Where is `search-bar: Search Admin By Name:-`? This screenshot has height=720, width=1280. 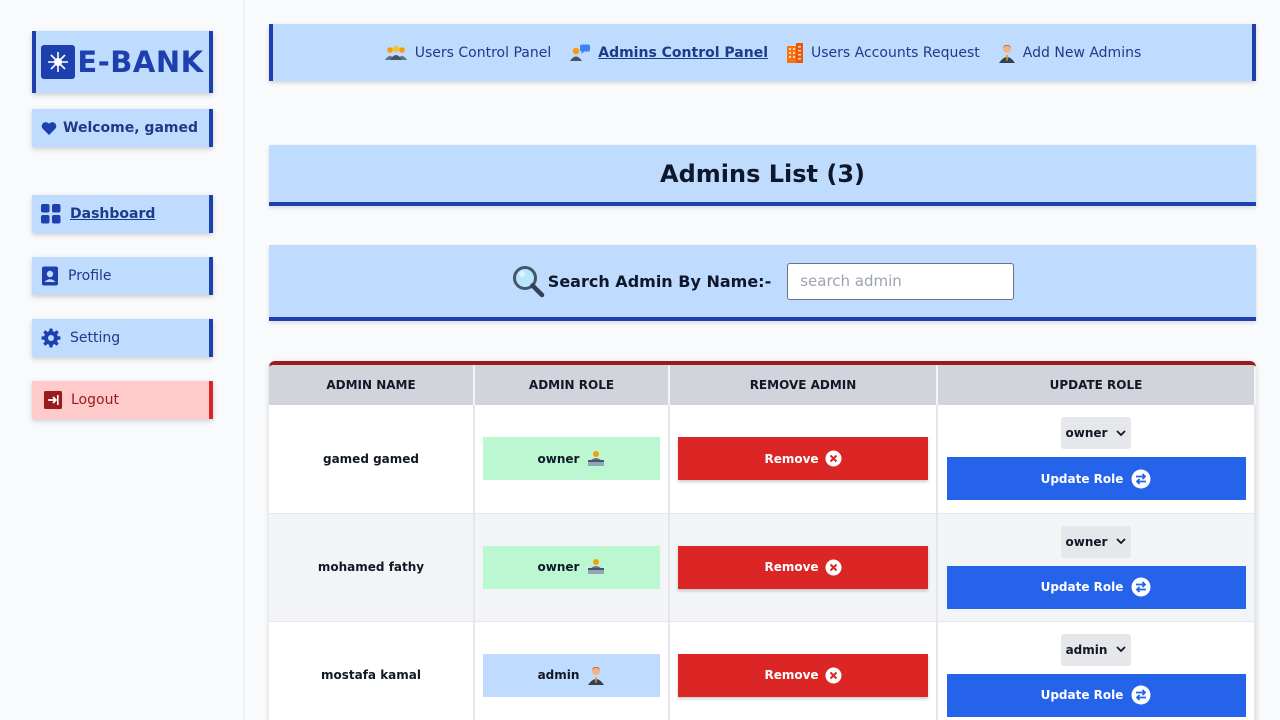 search-bar: Search Admin By Name:- is located at coordinates (762, 283).